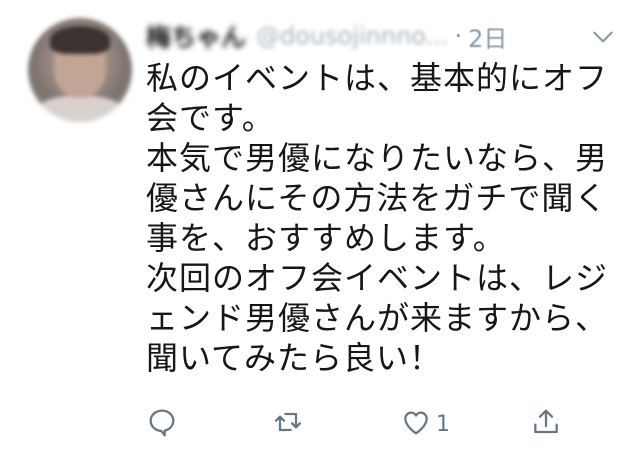  Describe the element at coordinates (377, 78) in the screenshot. I see `tweet-text-line: 私のイベントは、基本的にオフ` at that location.